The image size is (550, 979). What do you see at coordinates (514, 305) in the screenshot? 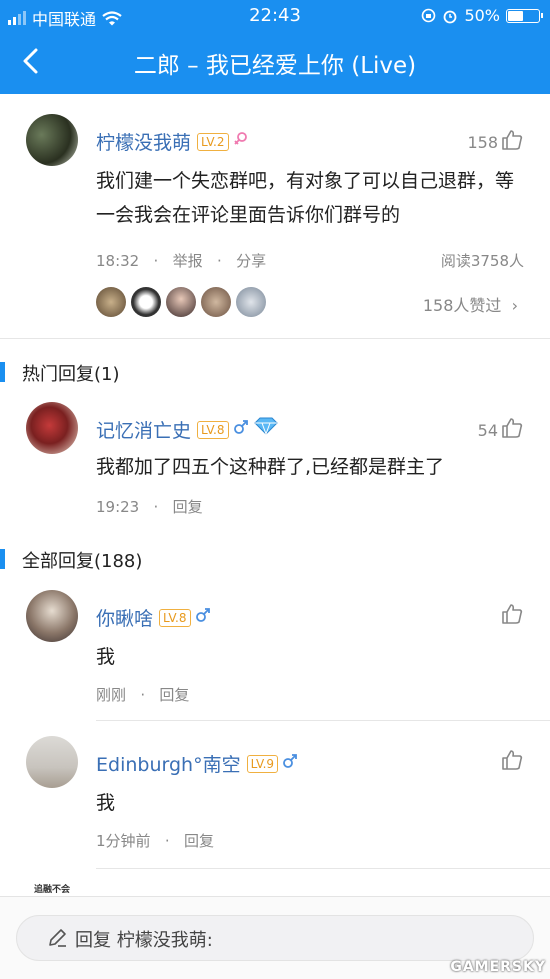
I see `chevron-right-icon: ›` at bounding box center [514, 305].